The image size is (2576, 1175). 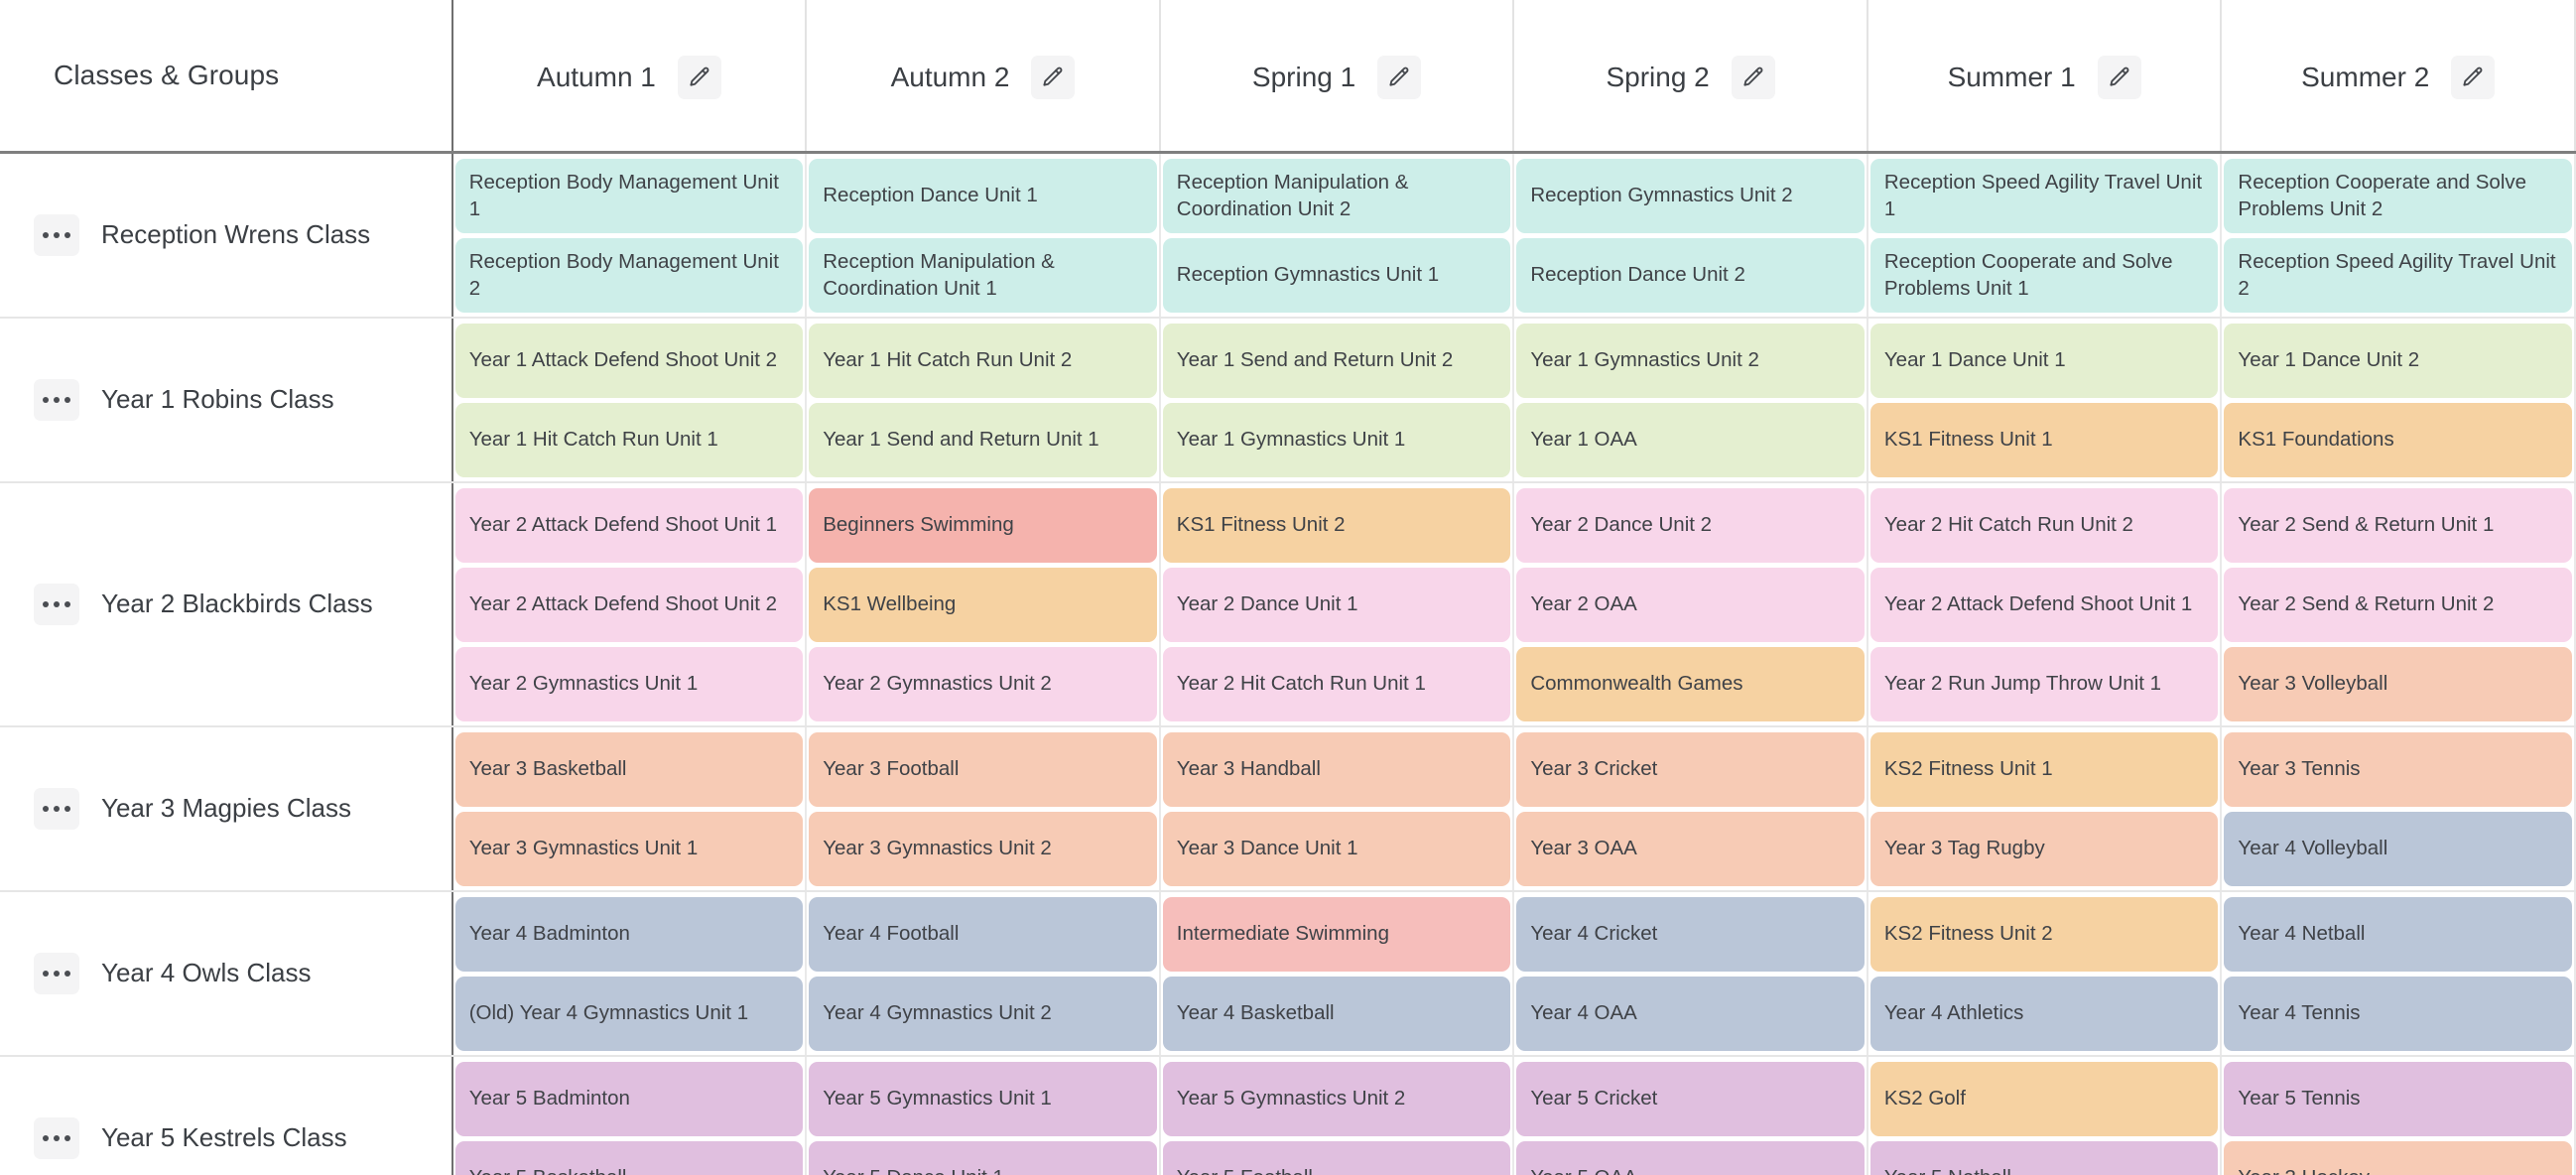 I want to click on unit-card: Year 5 Tennis, so click(x=2398, y=1099).